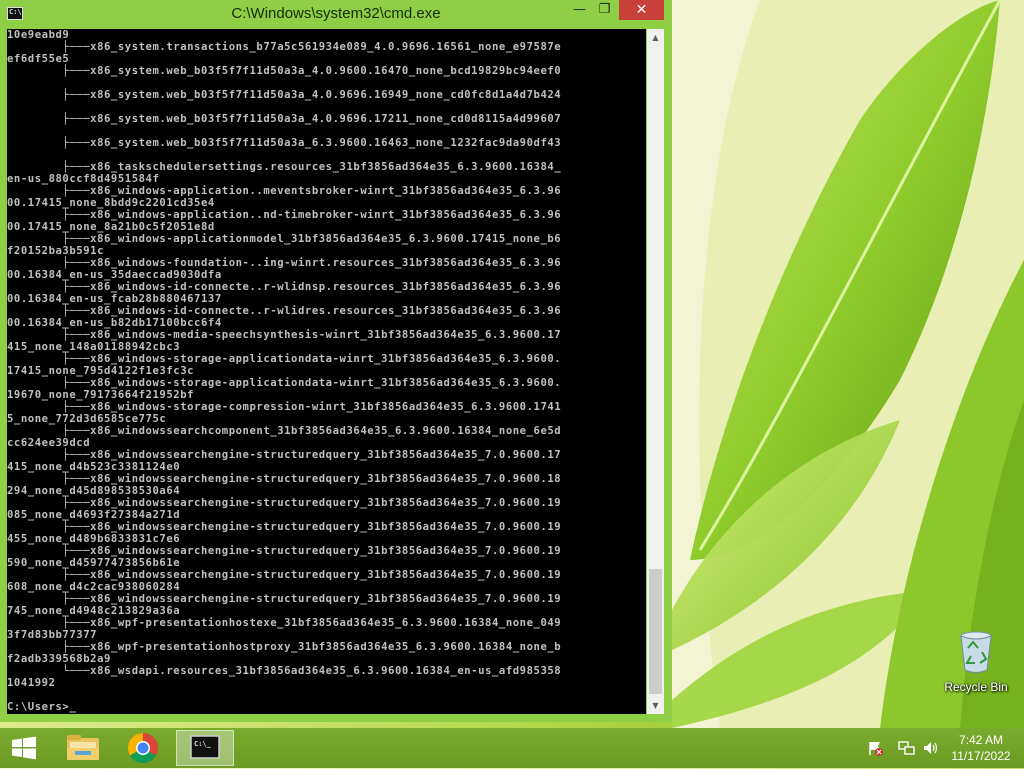  Describe the element at coordinates (512, 748) in the screenshot. I see `taskbar: C:\_ 7:42 AM 11/17/2022` at that location.